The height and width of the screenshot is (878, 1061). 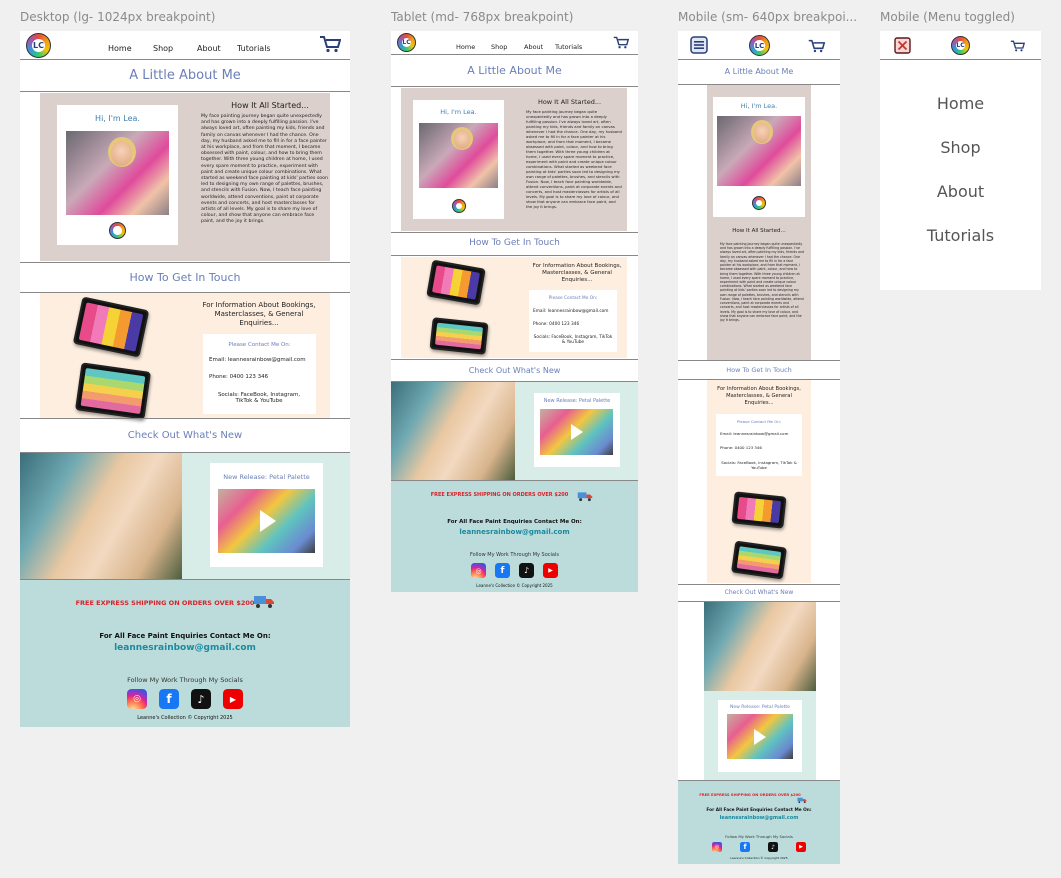 What do you see at coordinates (960, 103) in the screenshot?
I see `menu-home: Home` at bounding box center [960, 103].